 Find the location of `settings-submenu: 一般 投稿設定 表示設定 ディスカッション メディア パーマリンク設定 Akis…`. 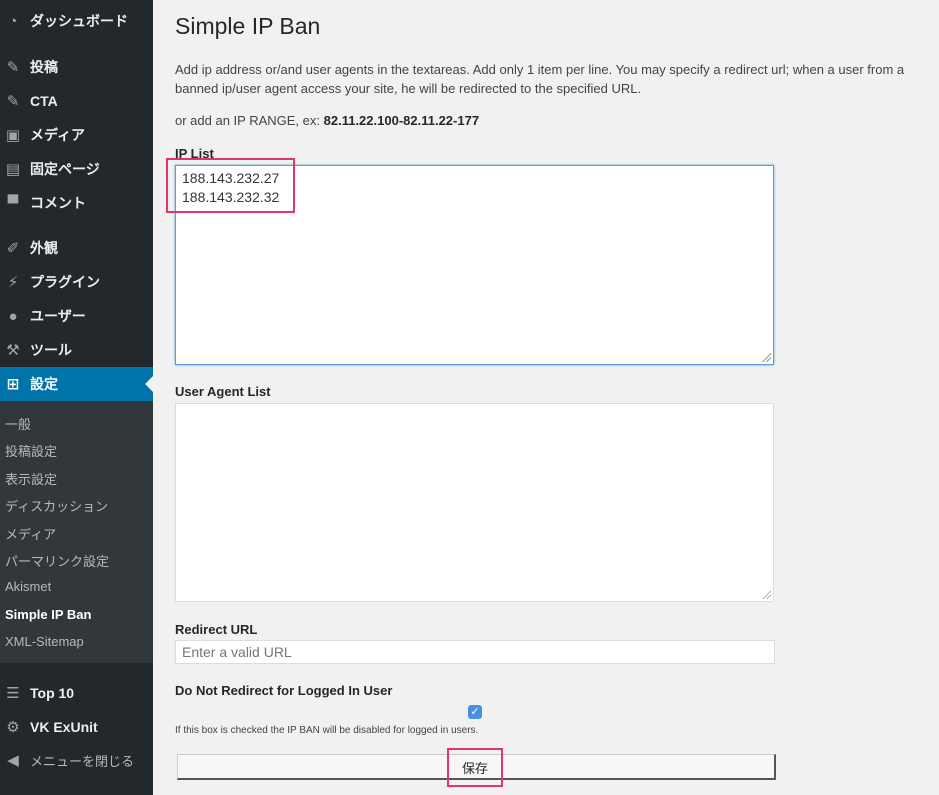

settings-submenu: 一般 投稿設定 表示設定 ディスカッション メディア パーマリンク設定 Akis… is located at coordinates (76, 532).